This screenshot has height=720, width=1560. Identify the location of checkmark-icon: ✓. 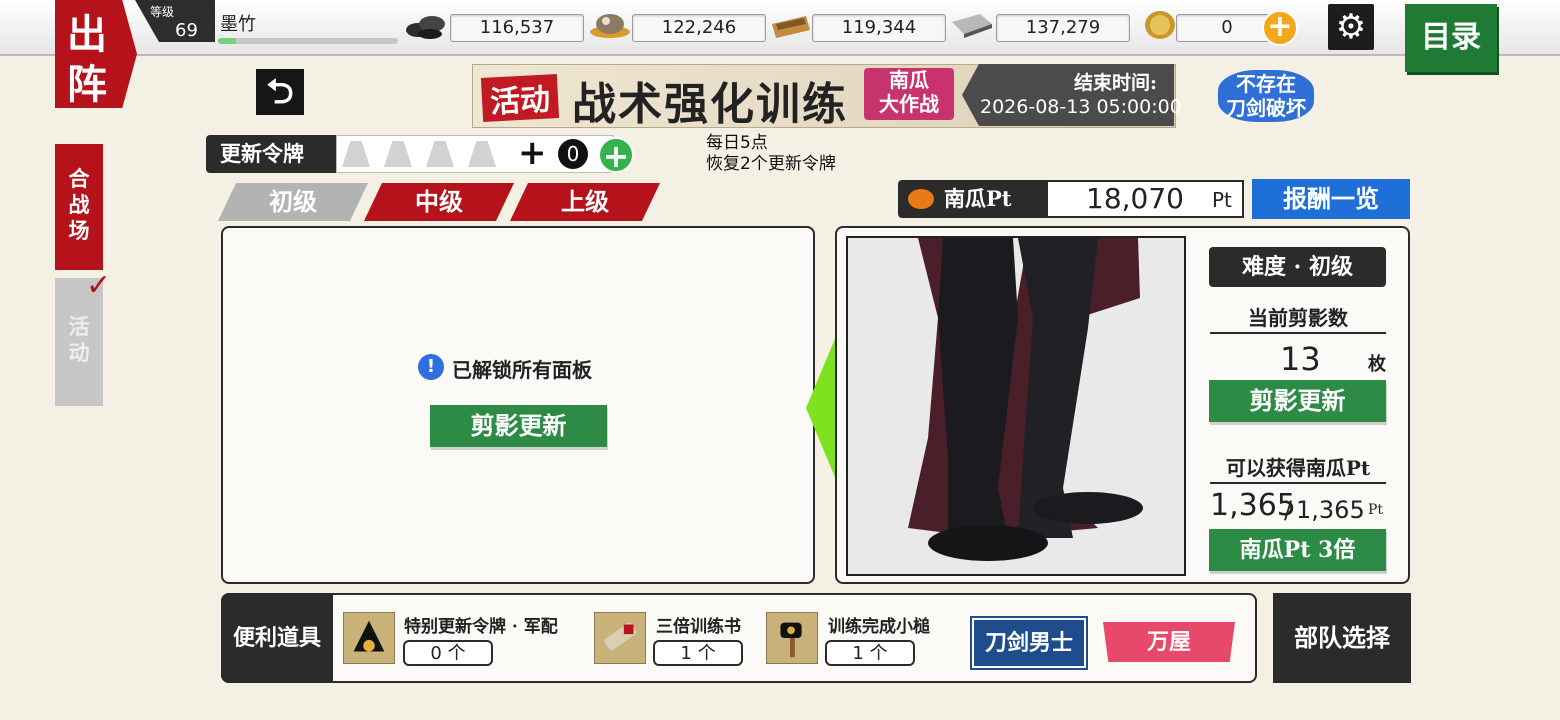
(99, 285).